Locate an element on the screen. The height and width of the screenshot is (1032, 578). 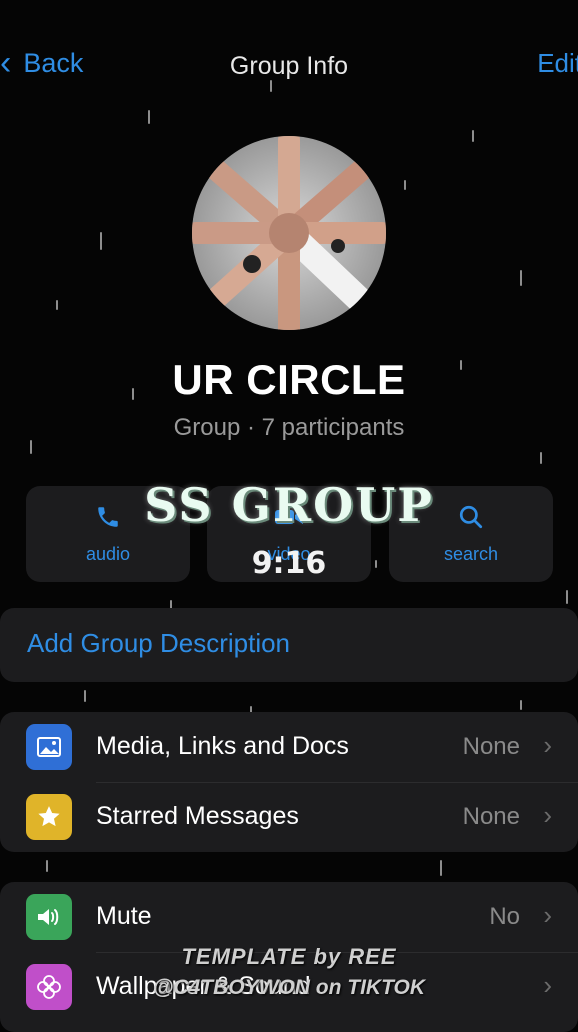
group-subtitle: Group · 7 participants is located at coordinates (289, 427).